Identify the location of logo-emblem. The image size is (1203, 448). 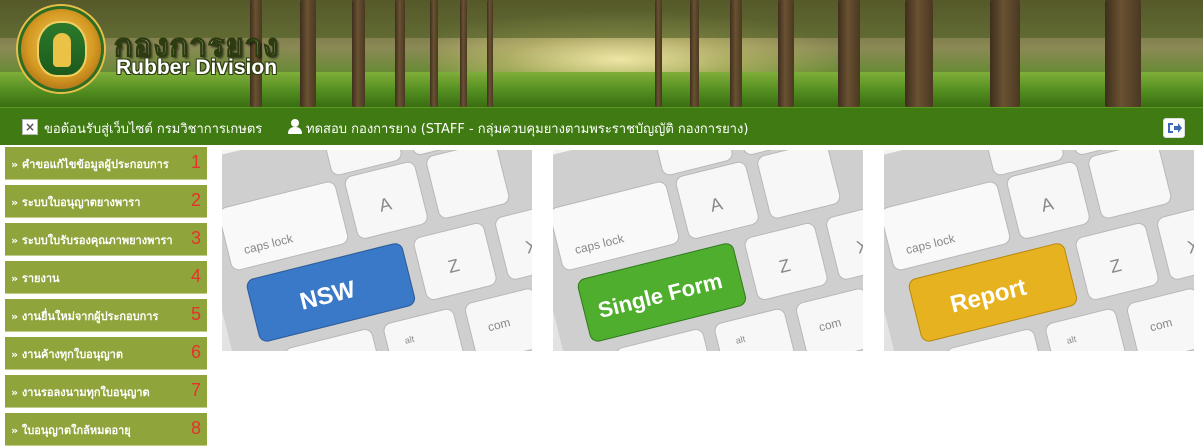
(62, 49).